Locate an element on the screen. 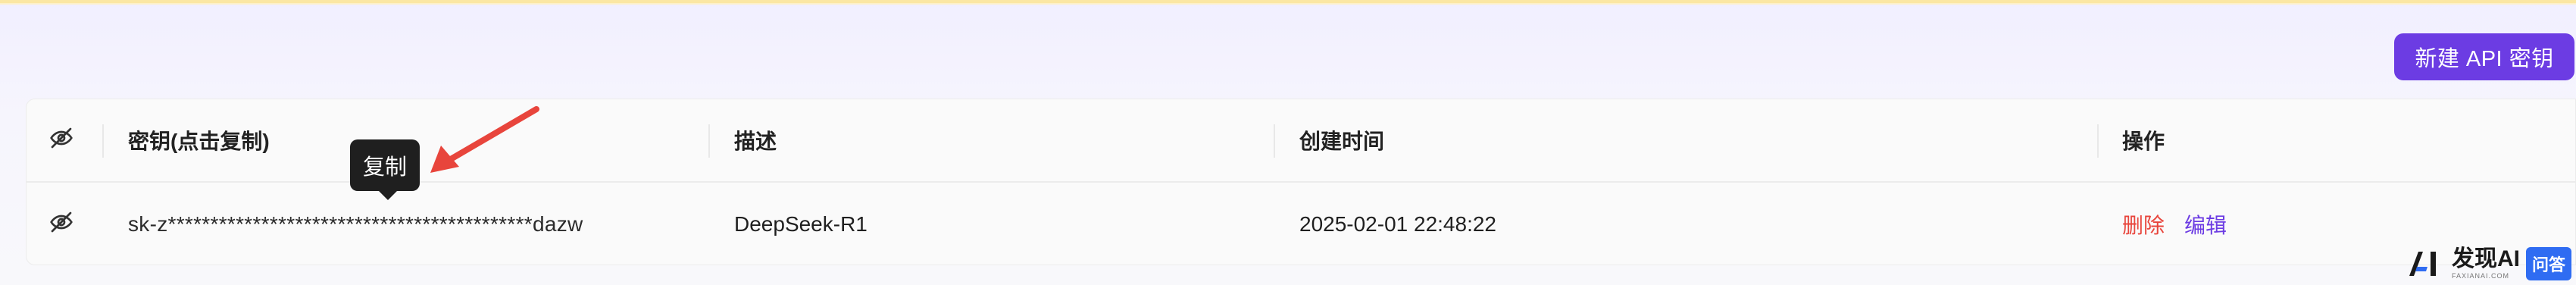  site-watermark: 发现AI FAXIANAI.COM 问答 is located at coordinates (2489, 264).